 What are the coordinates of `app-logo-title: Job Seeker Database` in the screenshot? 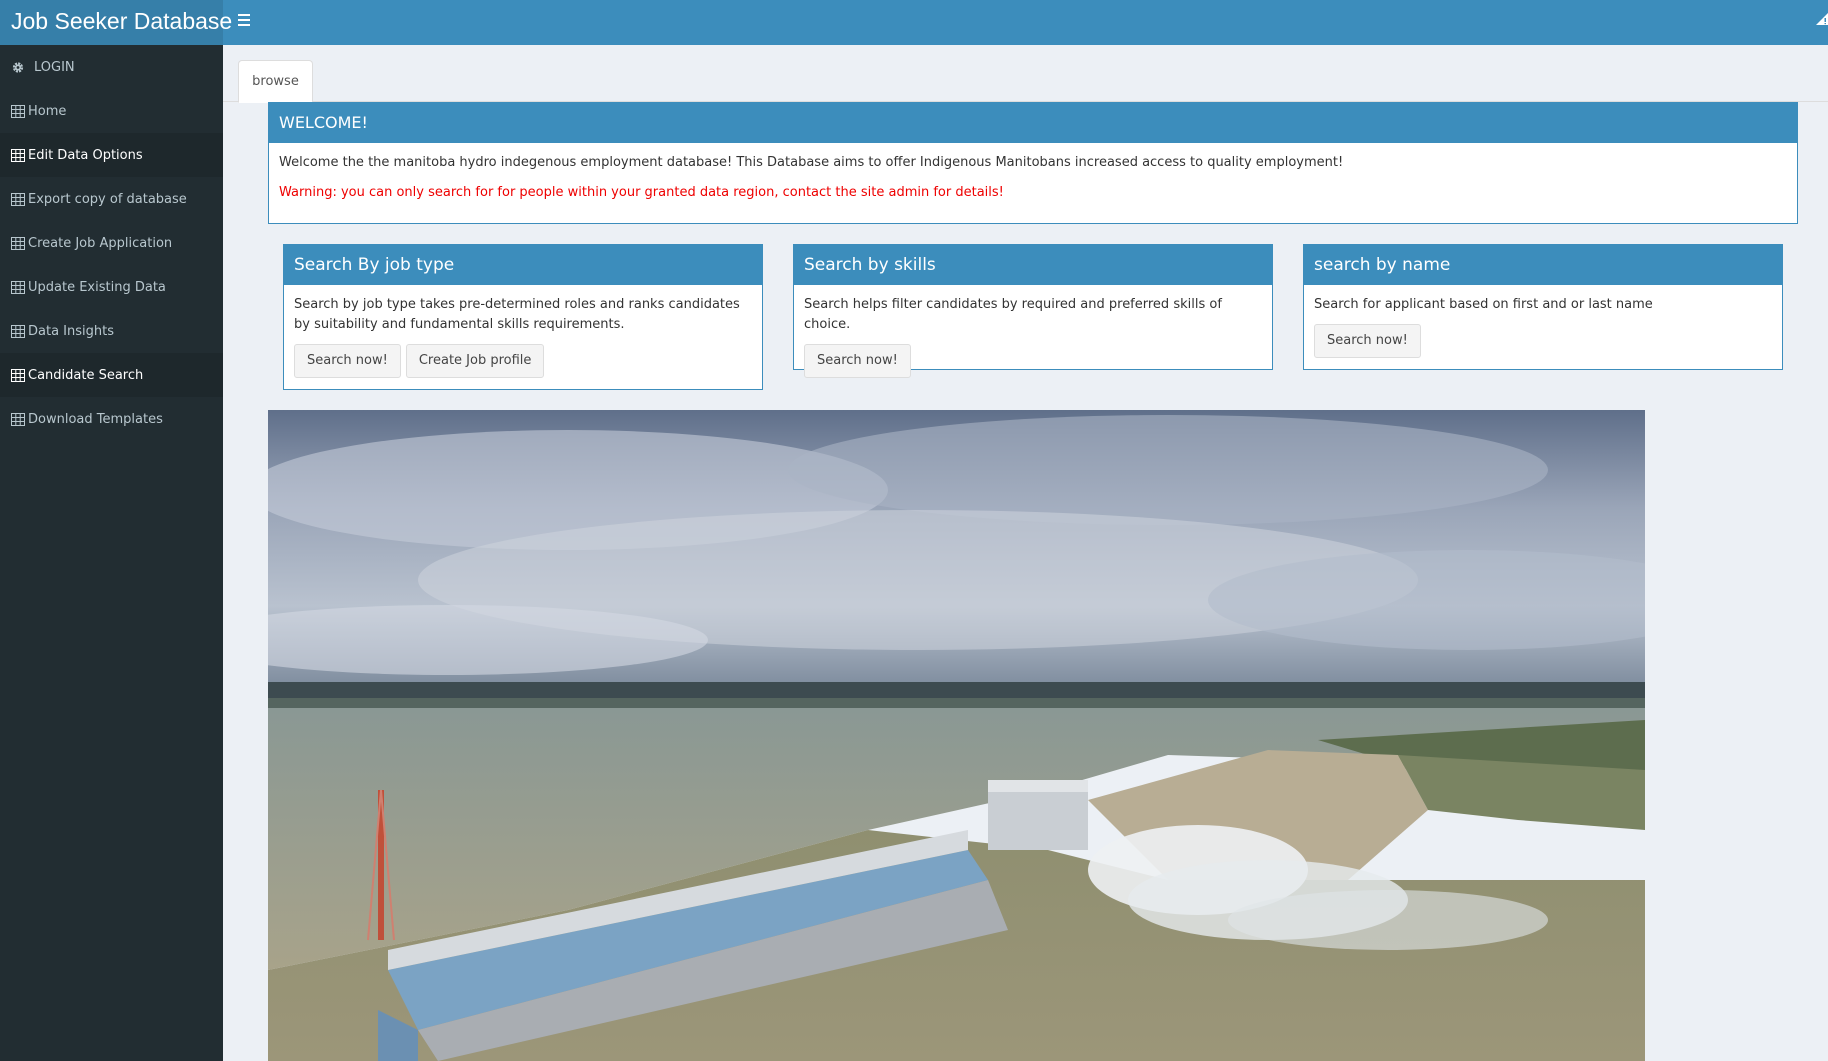 It's located at (116, 22).